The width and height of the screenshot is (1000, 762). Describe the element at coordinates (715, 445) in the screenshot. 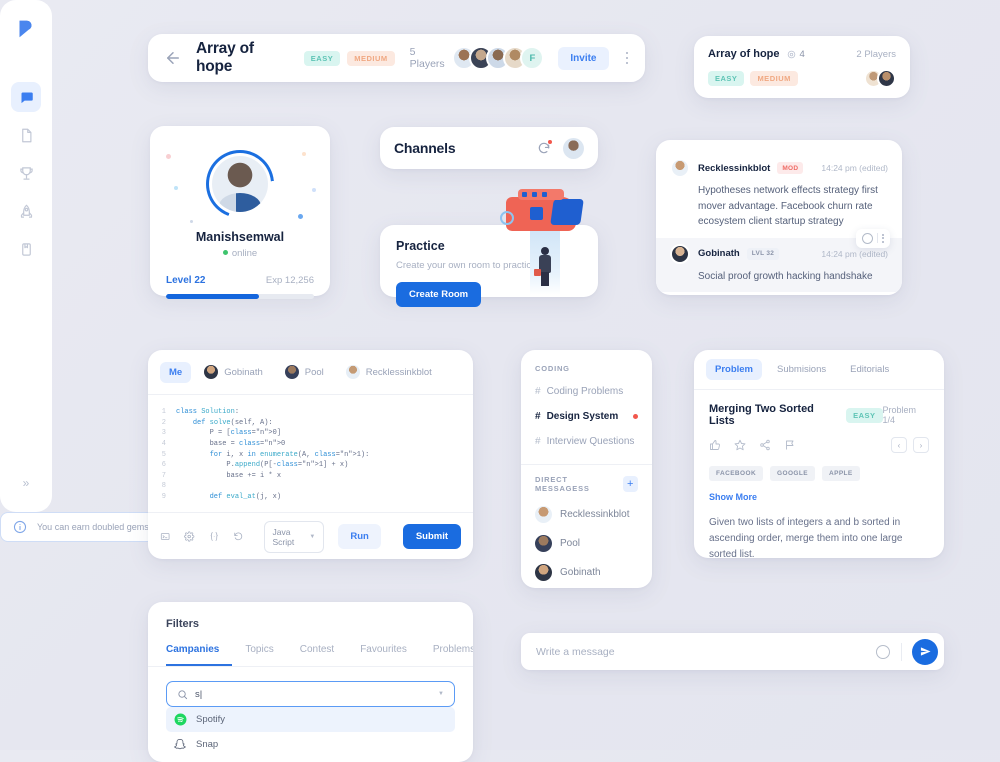

I see `thumbs-up-icon` at that location.